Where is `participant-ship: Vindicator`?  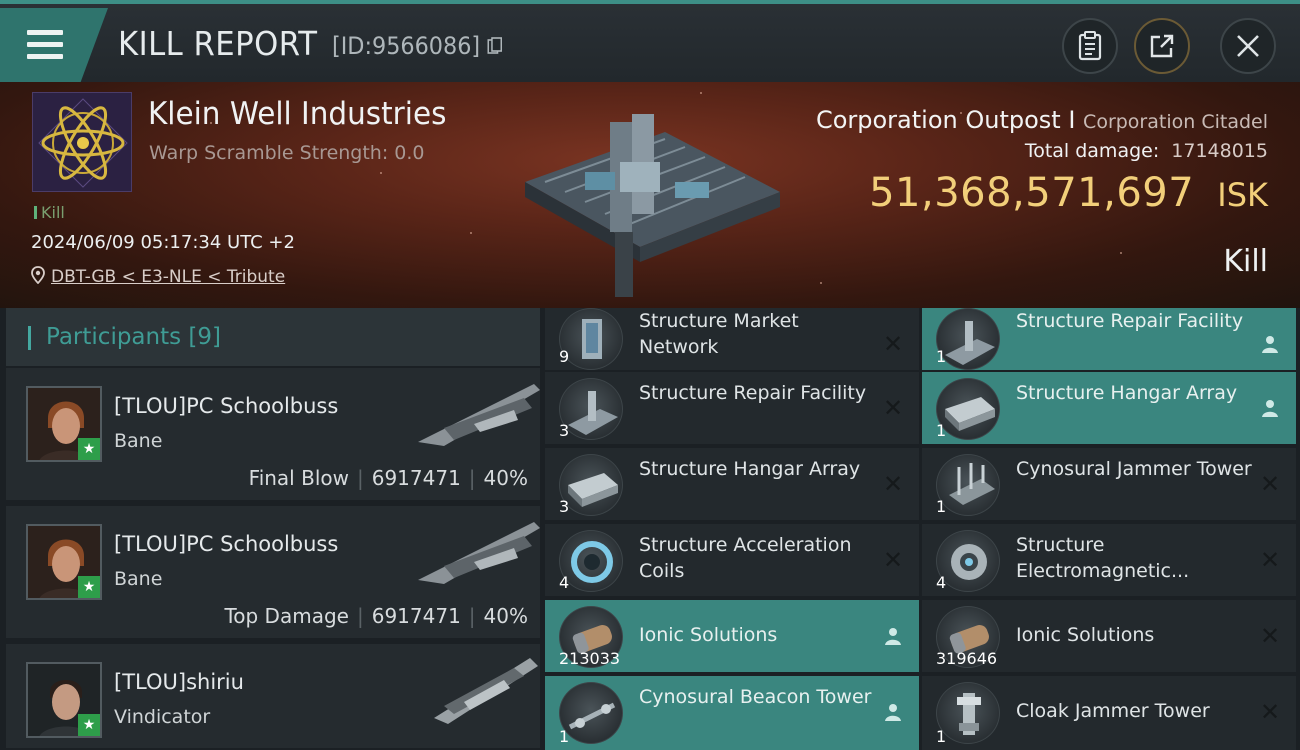 participant-ship: Vindicator is located at coordinates (162, 717).